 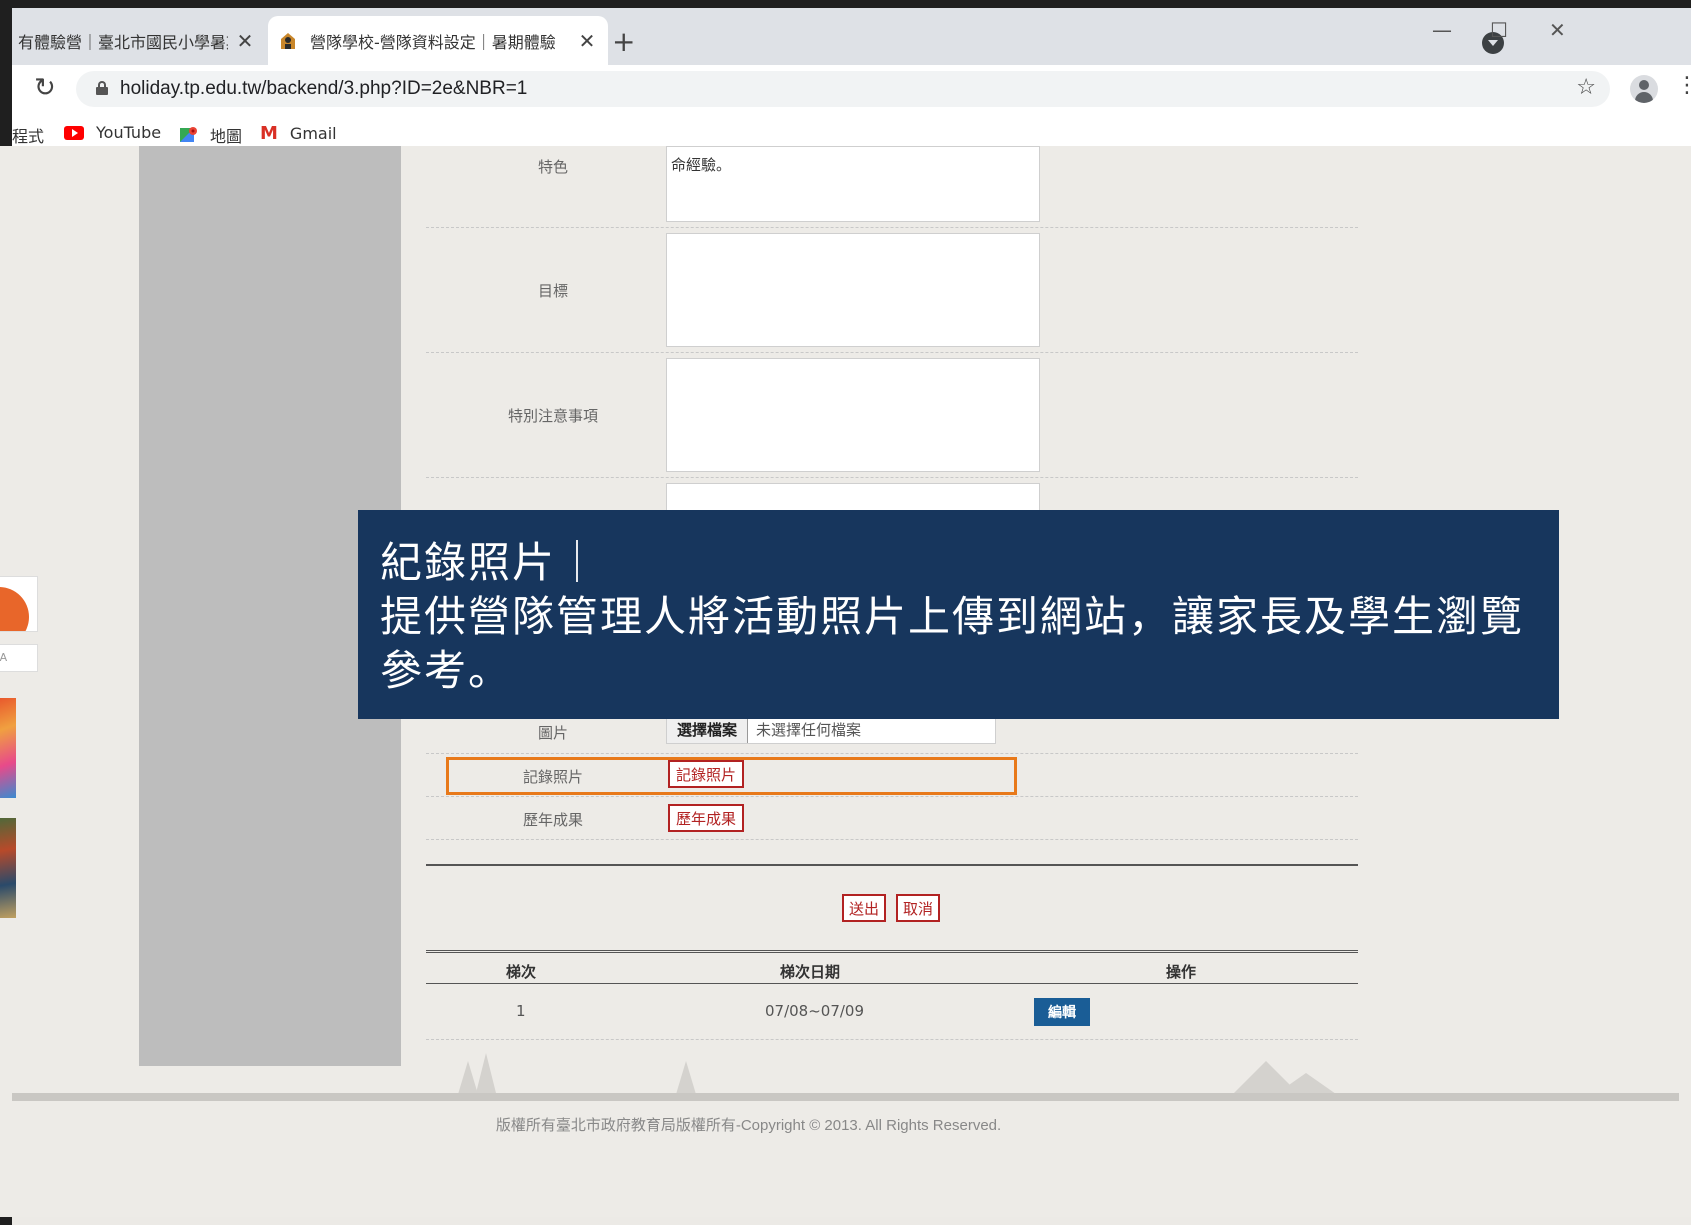 I want to click on column-header: 梯次日期, so click(x=810, y=972).